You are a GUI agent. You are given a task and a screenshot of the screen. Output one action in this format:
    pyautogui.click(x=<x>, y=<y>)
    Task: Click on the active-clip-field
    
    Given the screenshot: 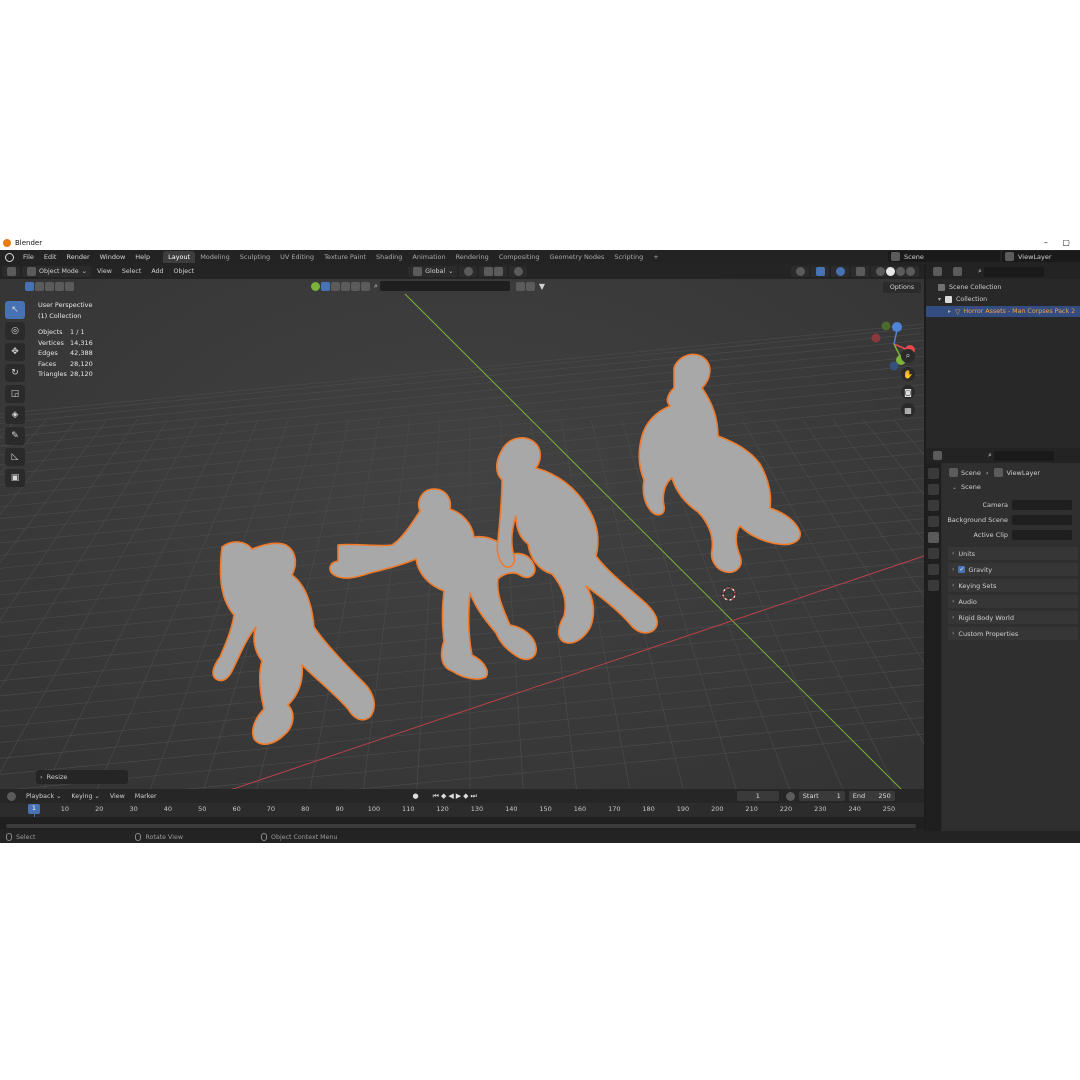 What is the action you would take?
    pyautogui.click(x=1042, y=535)
    